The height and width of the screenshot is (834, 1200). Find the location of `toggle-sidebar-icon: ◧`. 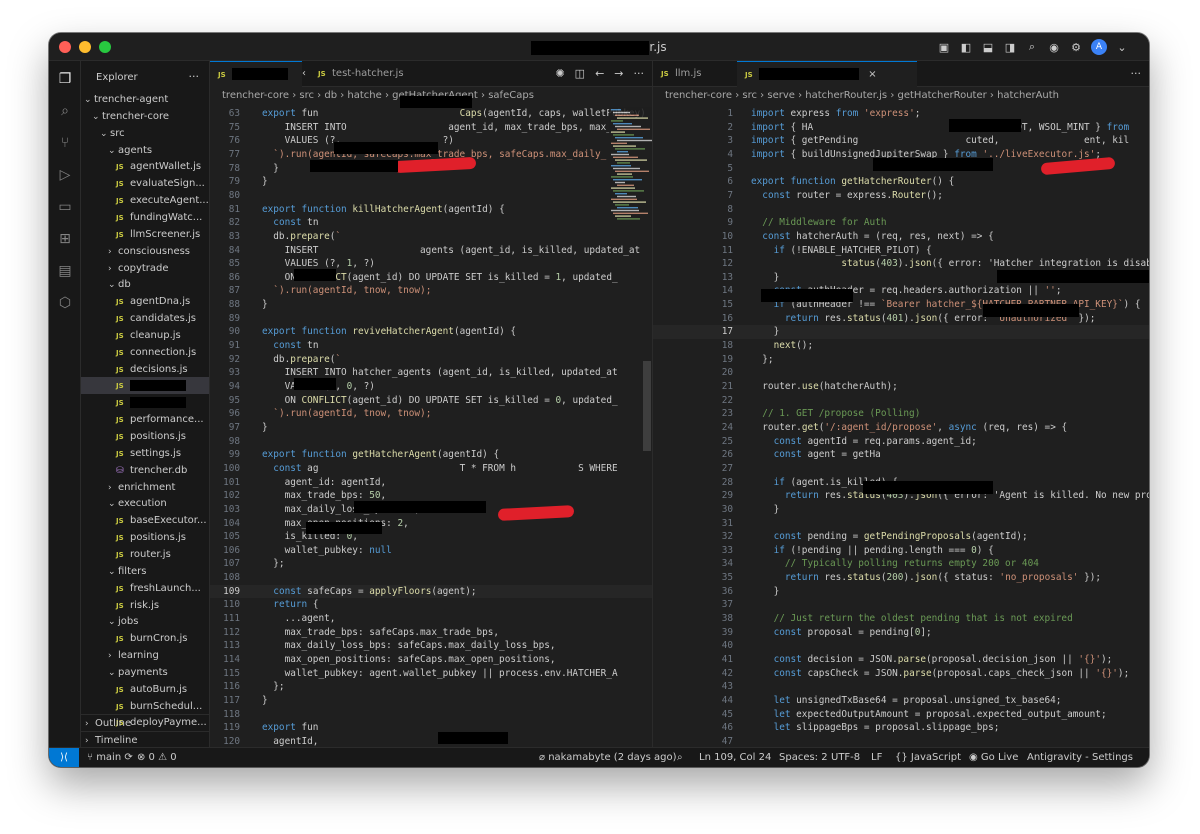

toggle-sidebar-icon: ◧ is located at coordinates (966, 47).